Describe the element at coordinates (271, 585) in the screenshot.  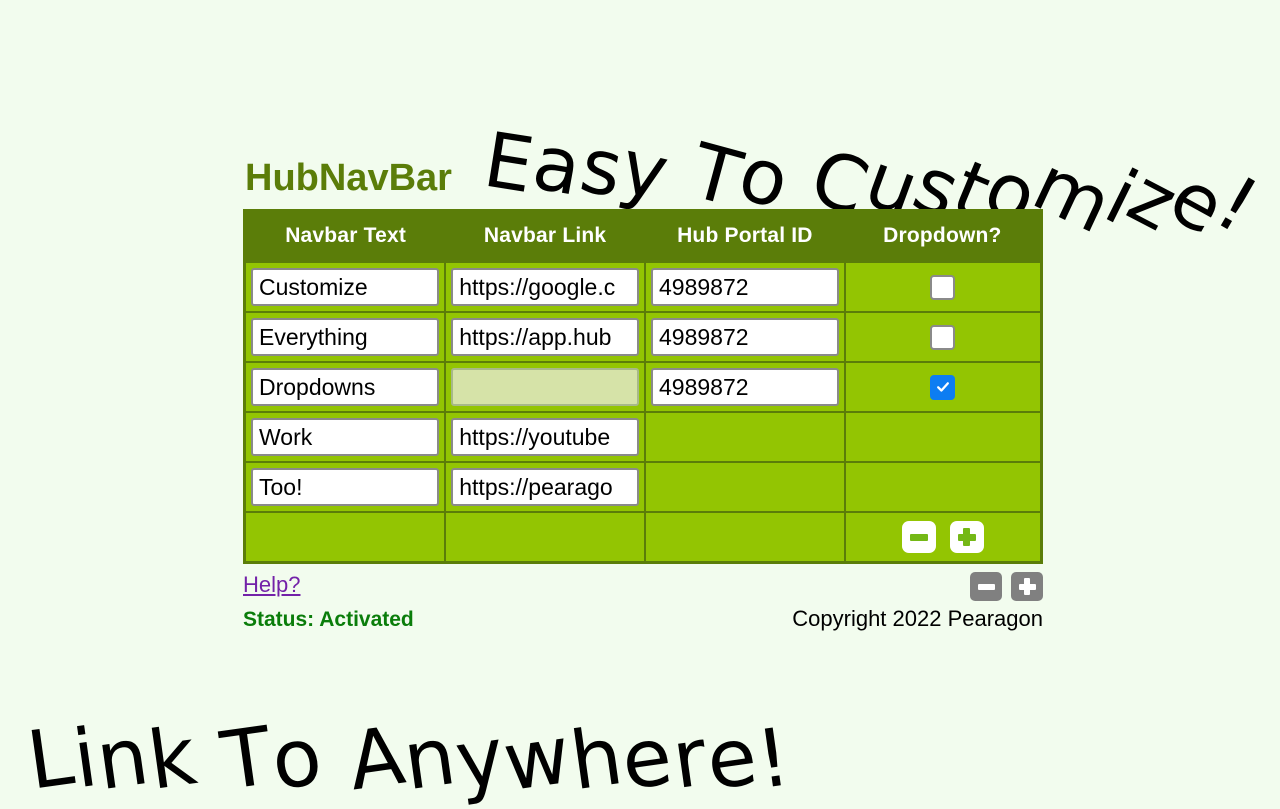
I see `help-link: Help?` at that location.